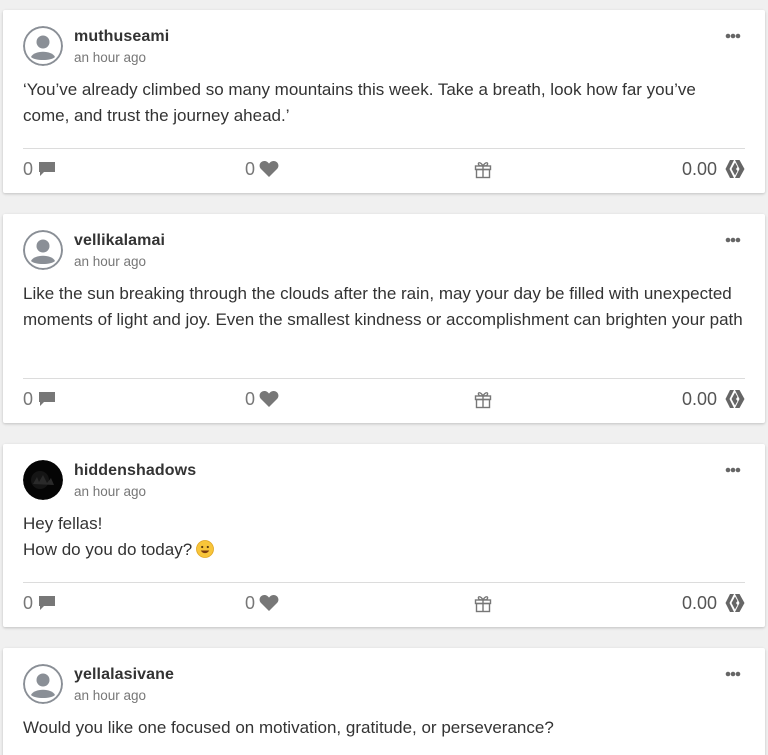 Image resolution: width=768 pixels, height=755 pixels. I want to click on post-text-line: How do you do today?, so click(108, 549).